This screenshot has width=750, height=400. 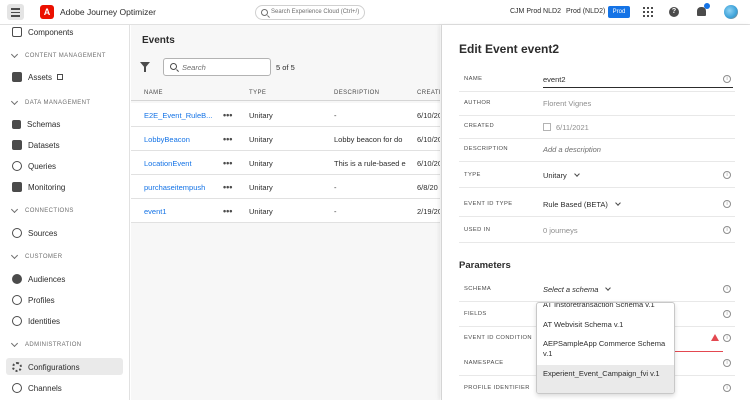 What do you see at coordinates (43, 233) in the screenshot?
I see `sidebar-item-label: Sources` at bounding box center [43, 233].